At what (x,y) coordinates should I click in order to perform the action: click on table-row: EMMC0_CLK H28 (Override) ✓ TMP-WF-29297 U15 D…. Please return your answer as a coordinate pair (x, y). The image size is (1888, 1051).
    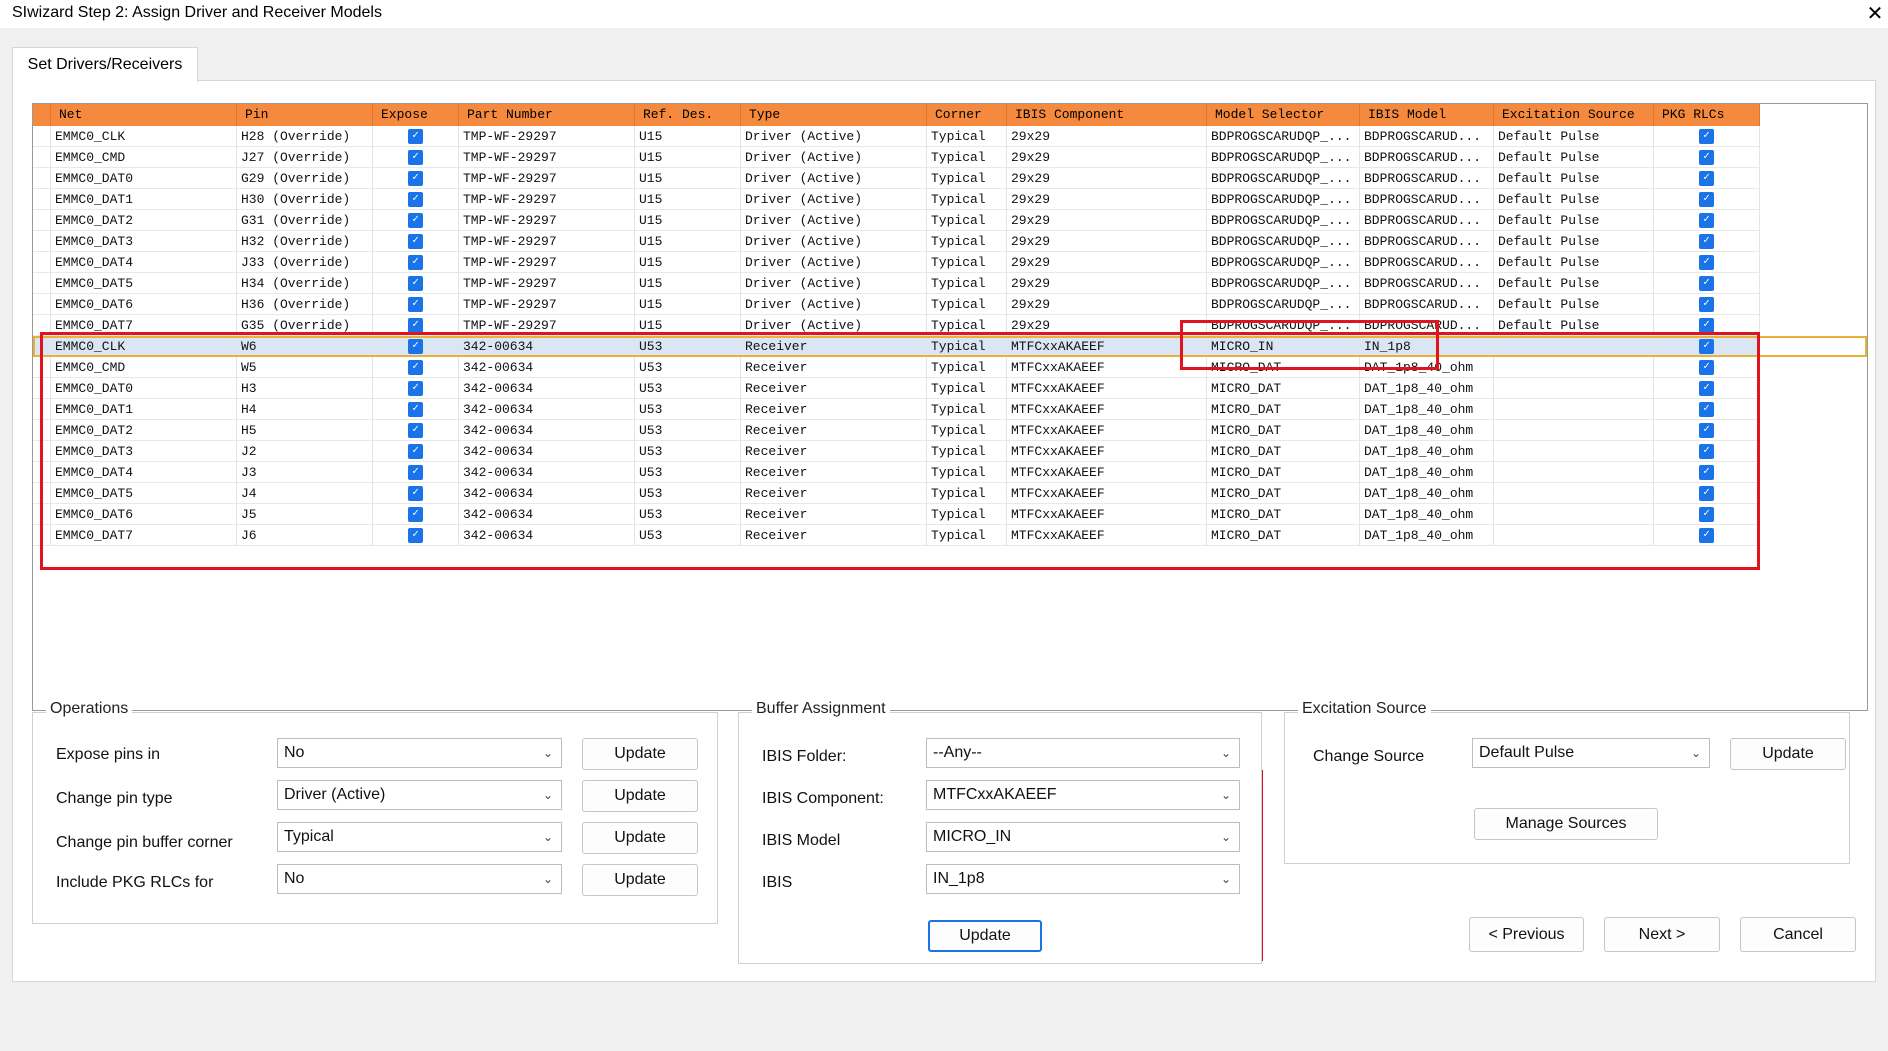
    Looking at the image, I should click on (950, 136).